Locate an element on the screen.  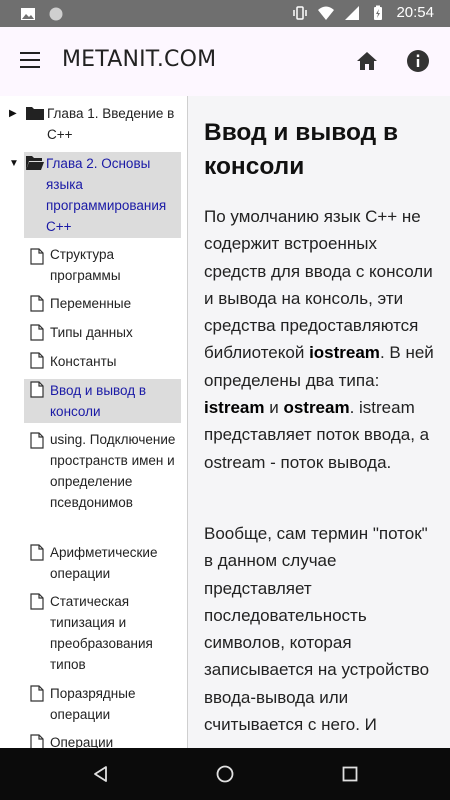
site-title: METANIT.COM is located at coordinates (139, 59).